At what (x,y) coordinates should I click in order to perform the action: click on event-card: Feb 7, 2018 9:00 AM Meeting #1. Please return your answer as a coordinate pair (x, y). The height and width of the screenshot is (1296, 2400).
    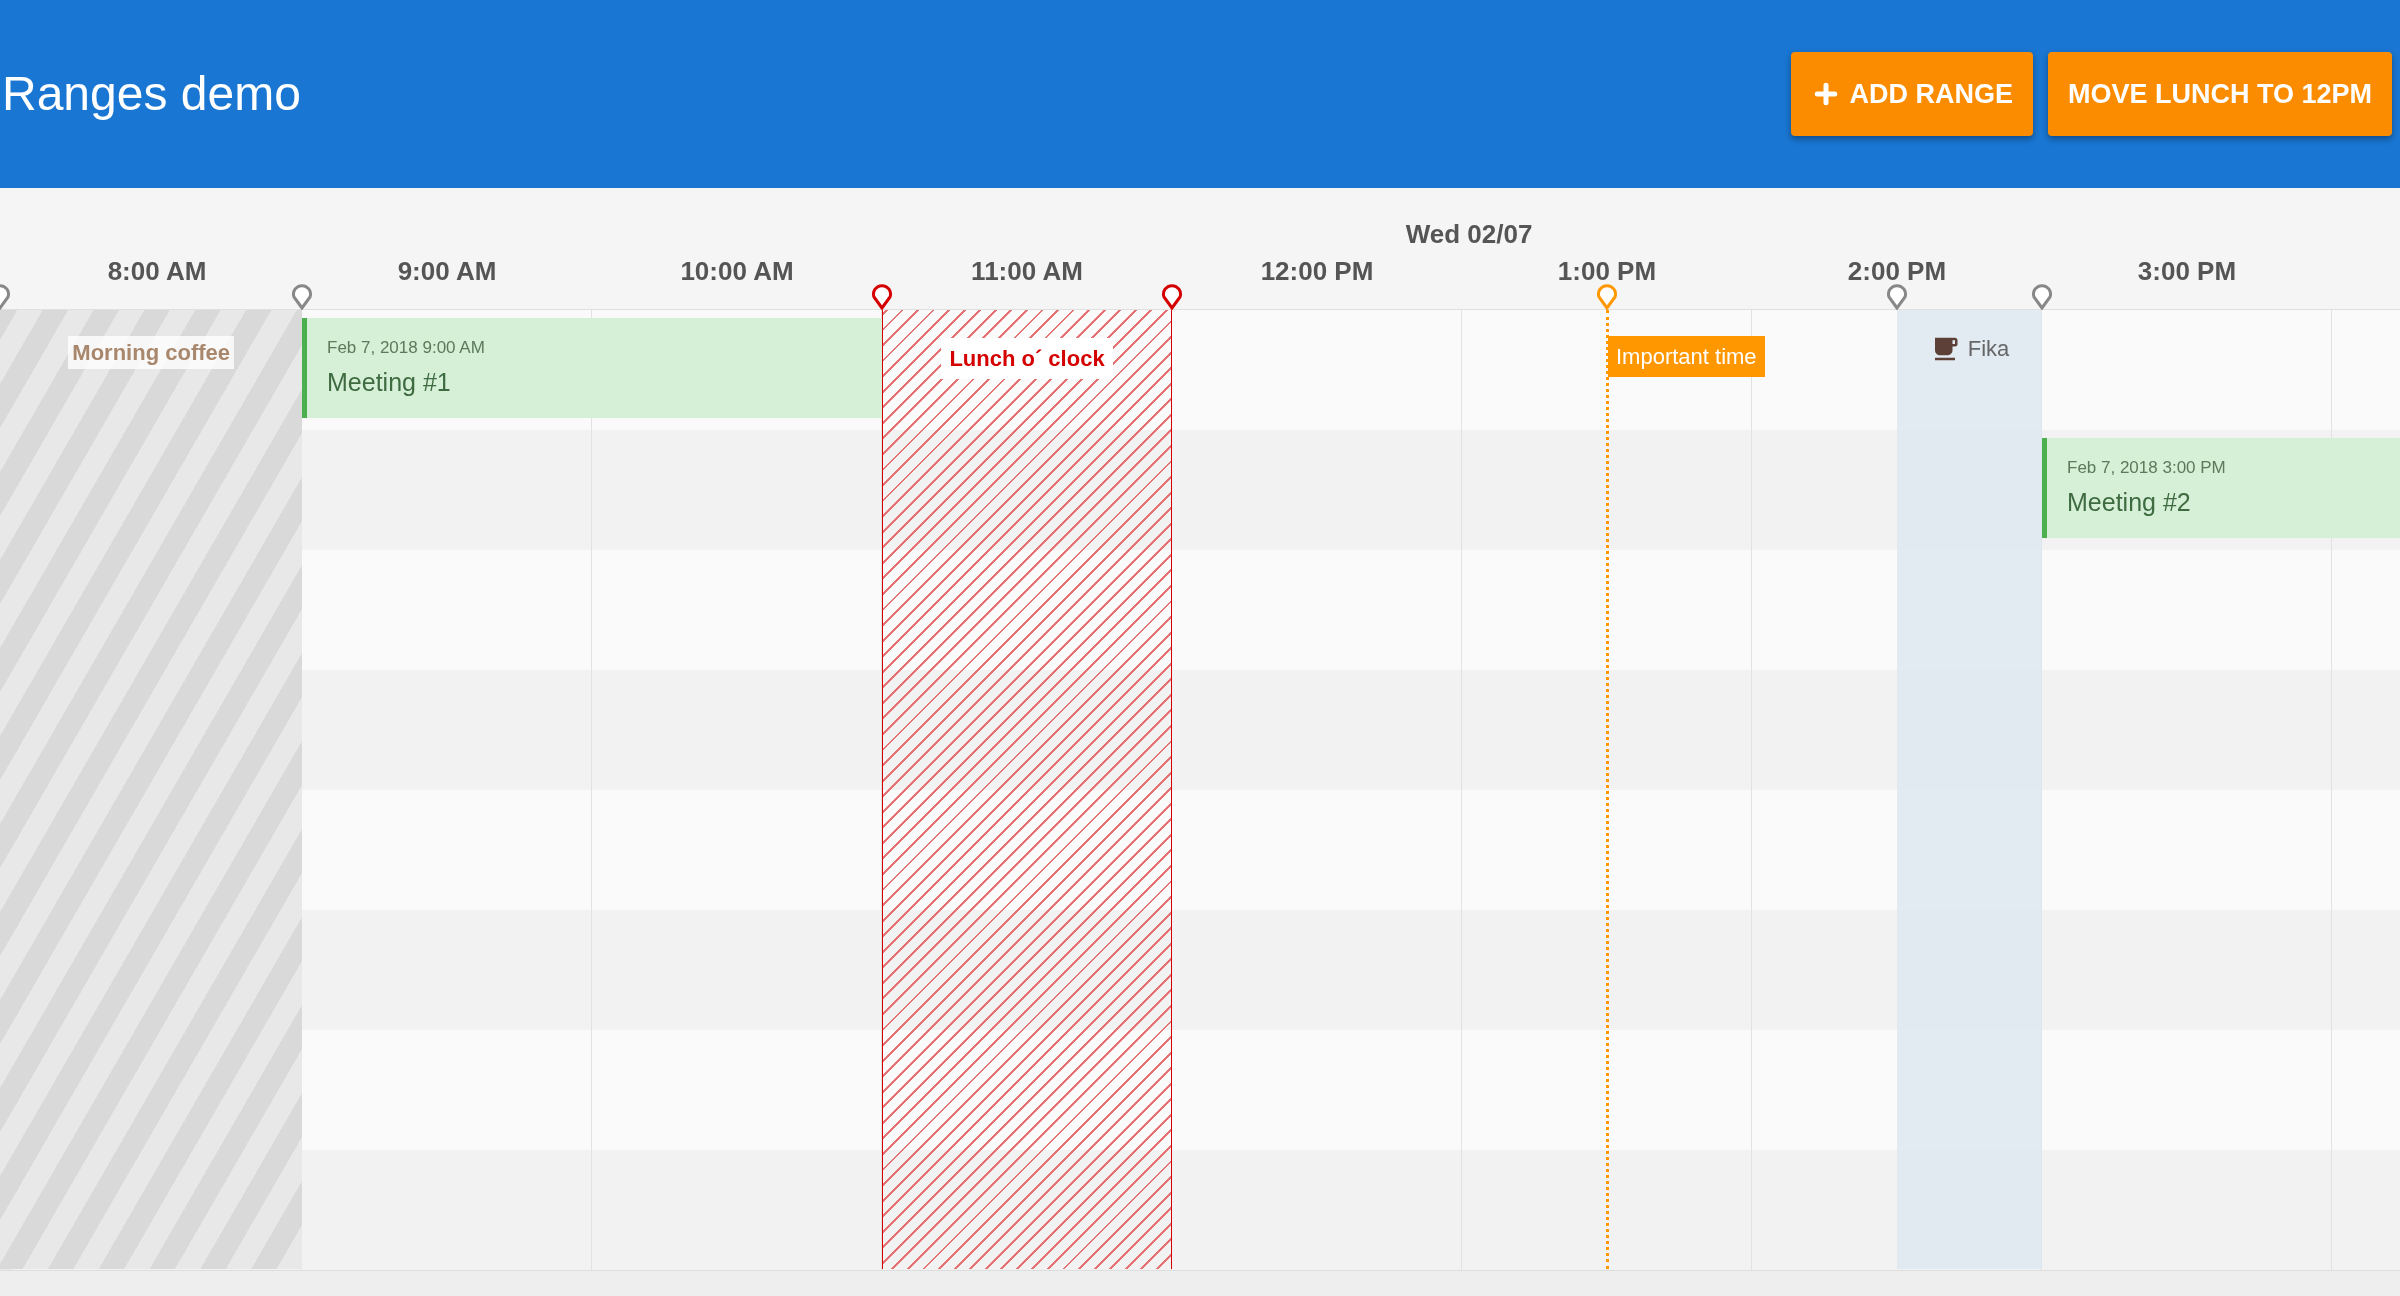
    Looking at the image, I should click on (592, 368).